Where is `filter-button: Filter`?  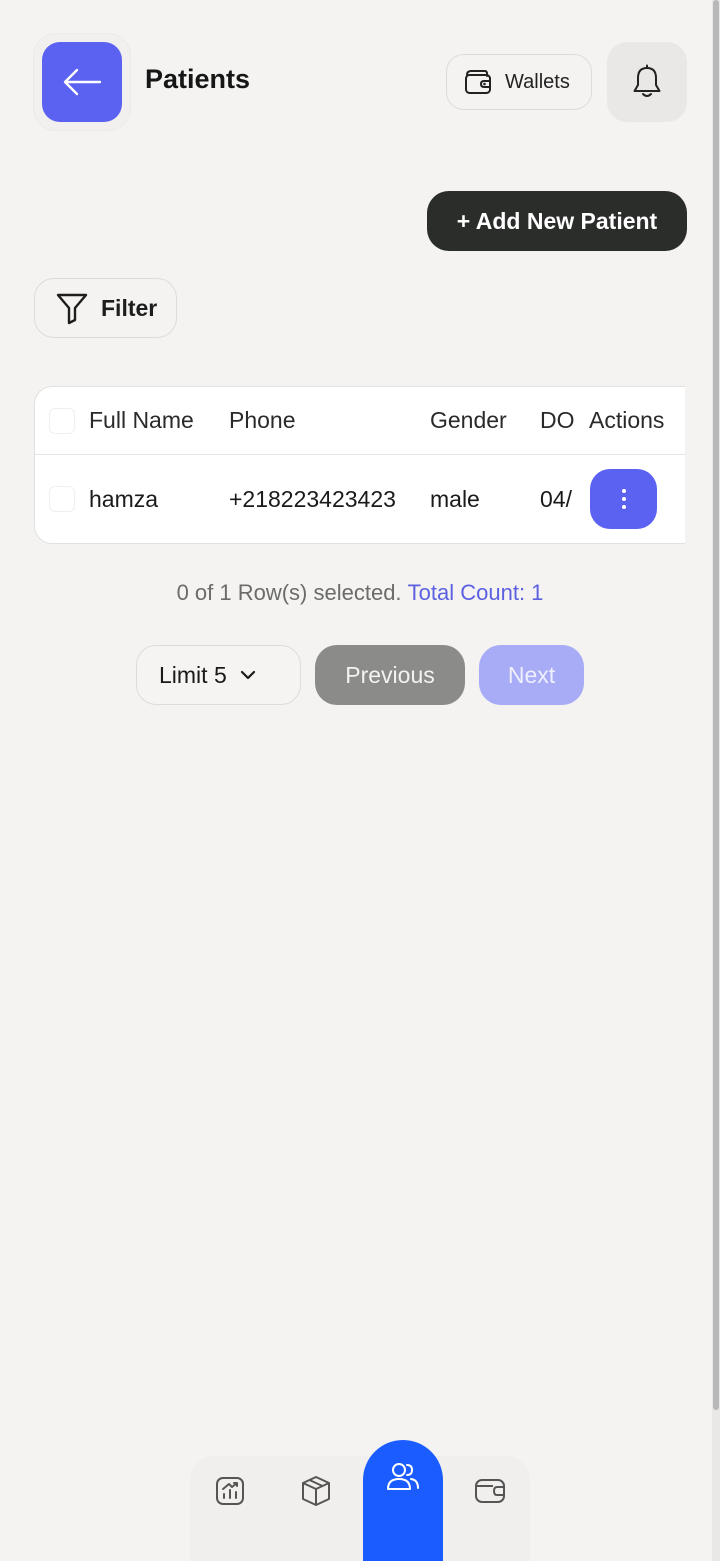
filter-button: Filter is located at coordinates (105, 308).